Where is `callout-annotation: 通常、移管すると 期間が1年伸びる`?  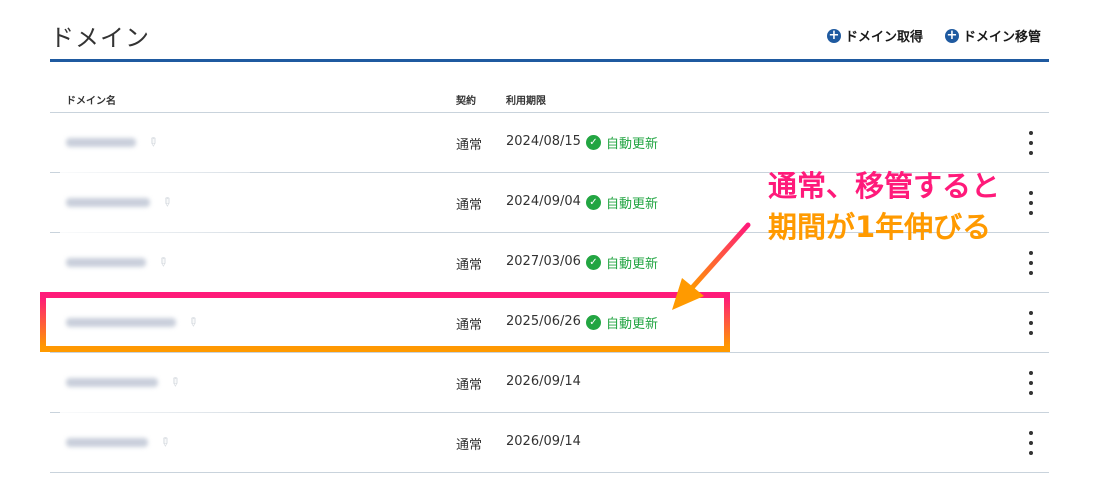
callout-annotation: 通常、移管すると 期間が1年伸びる is located at coordinates (884, 207).